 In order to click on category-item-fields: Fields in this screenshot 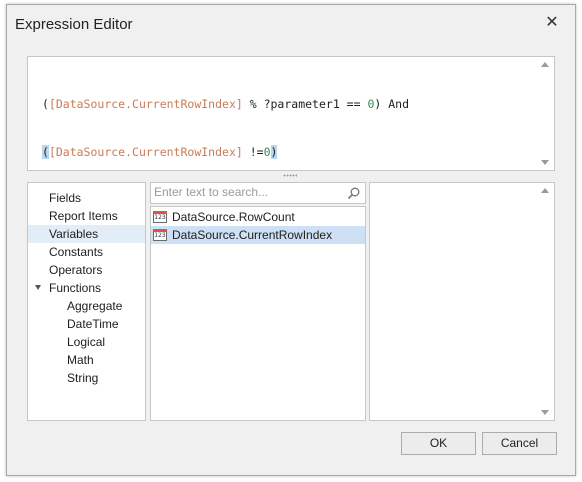, I will do `click(86, 198)`.